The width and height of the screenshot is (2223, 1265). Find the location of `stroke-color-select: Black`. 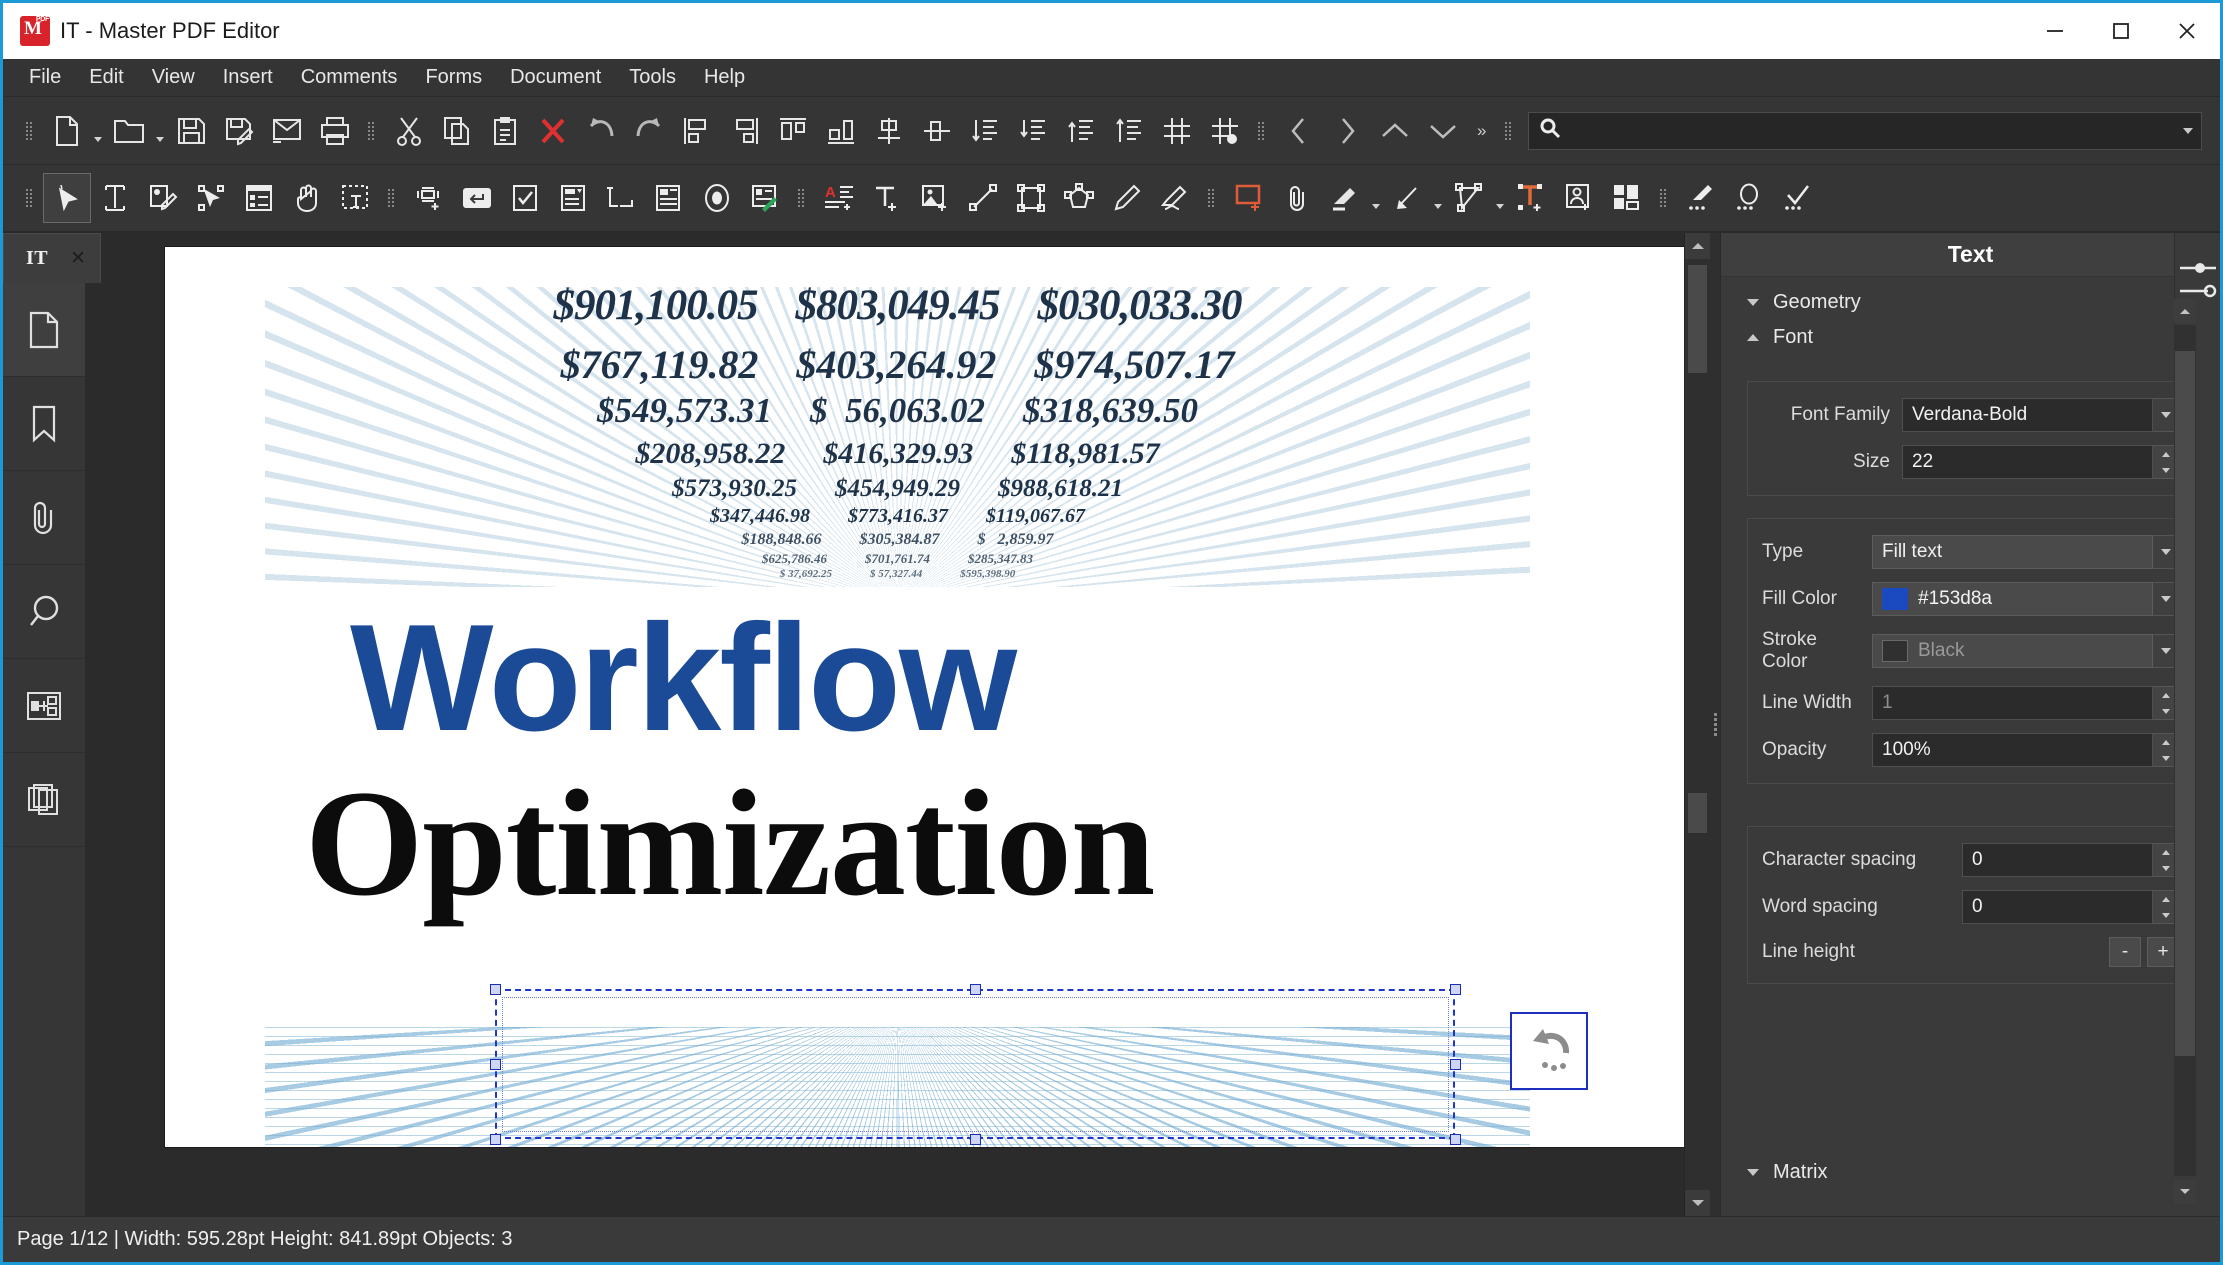

stroke-color-select: Black is located at coordinates (2012, 651).